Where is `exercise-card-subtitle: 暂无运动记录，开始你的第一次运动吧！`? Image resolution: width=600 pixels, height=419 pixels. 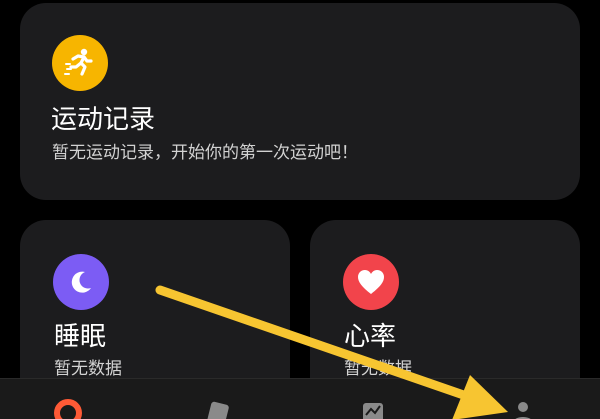
exercise-card-subtitle: 暂无运动记录，开始你的第一次运动吧！ is located at coordinates (205, 153).